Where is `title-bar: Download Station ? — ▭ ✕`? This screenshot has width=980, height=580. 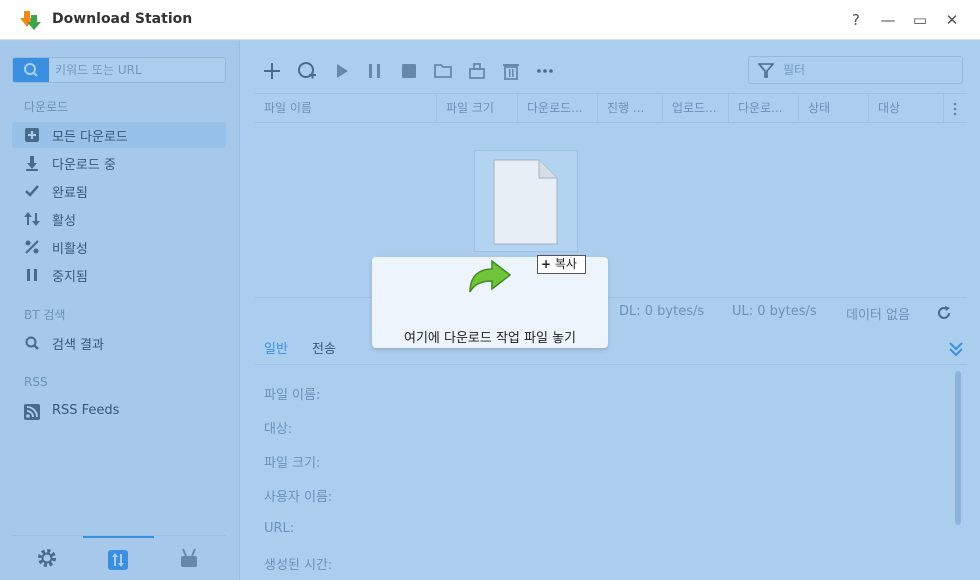 title-bar: Download Station ? — ▭ ✕ is located at coordinates (490, 20).